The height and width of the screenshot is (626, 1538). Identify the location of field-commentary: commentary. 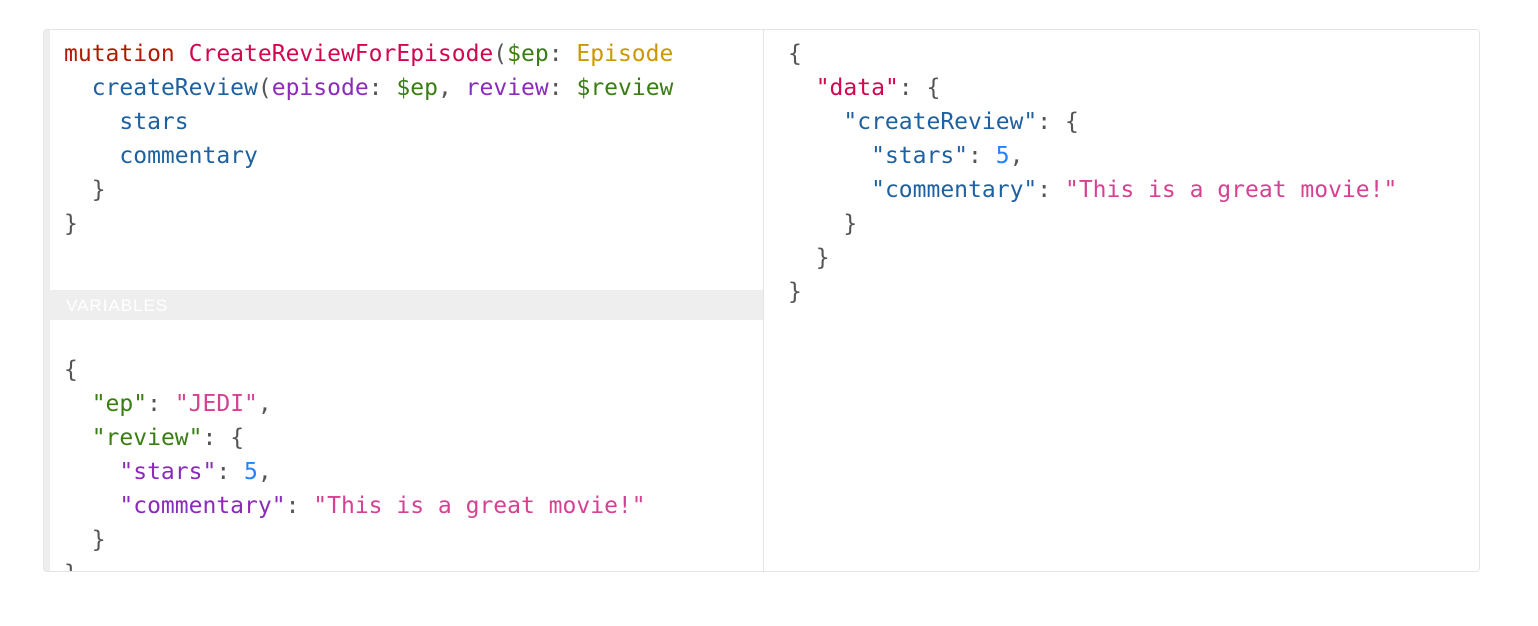
(188, 156).